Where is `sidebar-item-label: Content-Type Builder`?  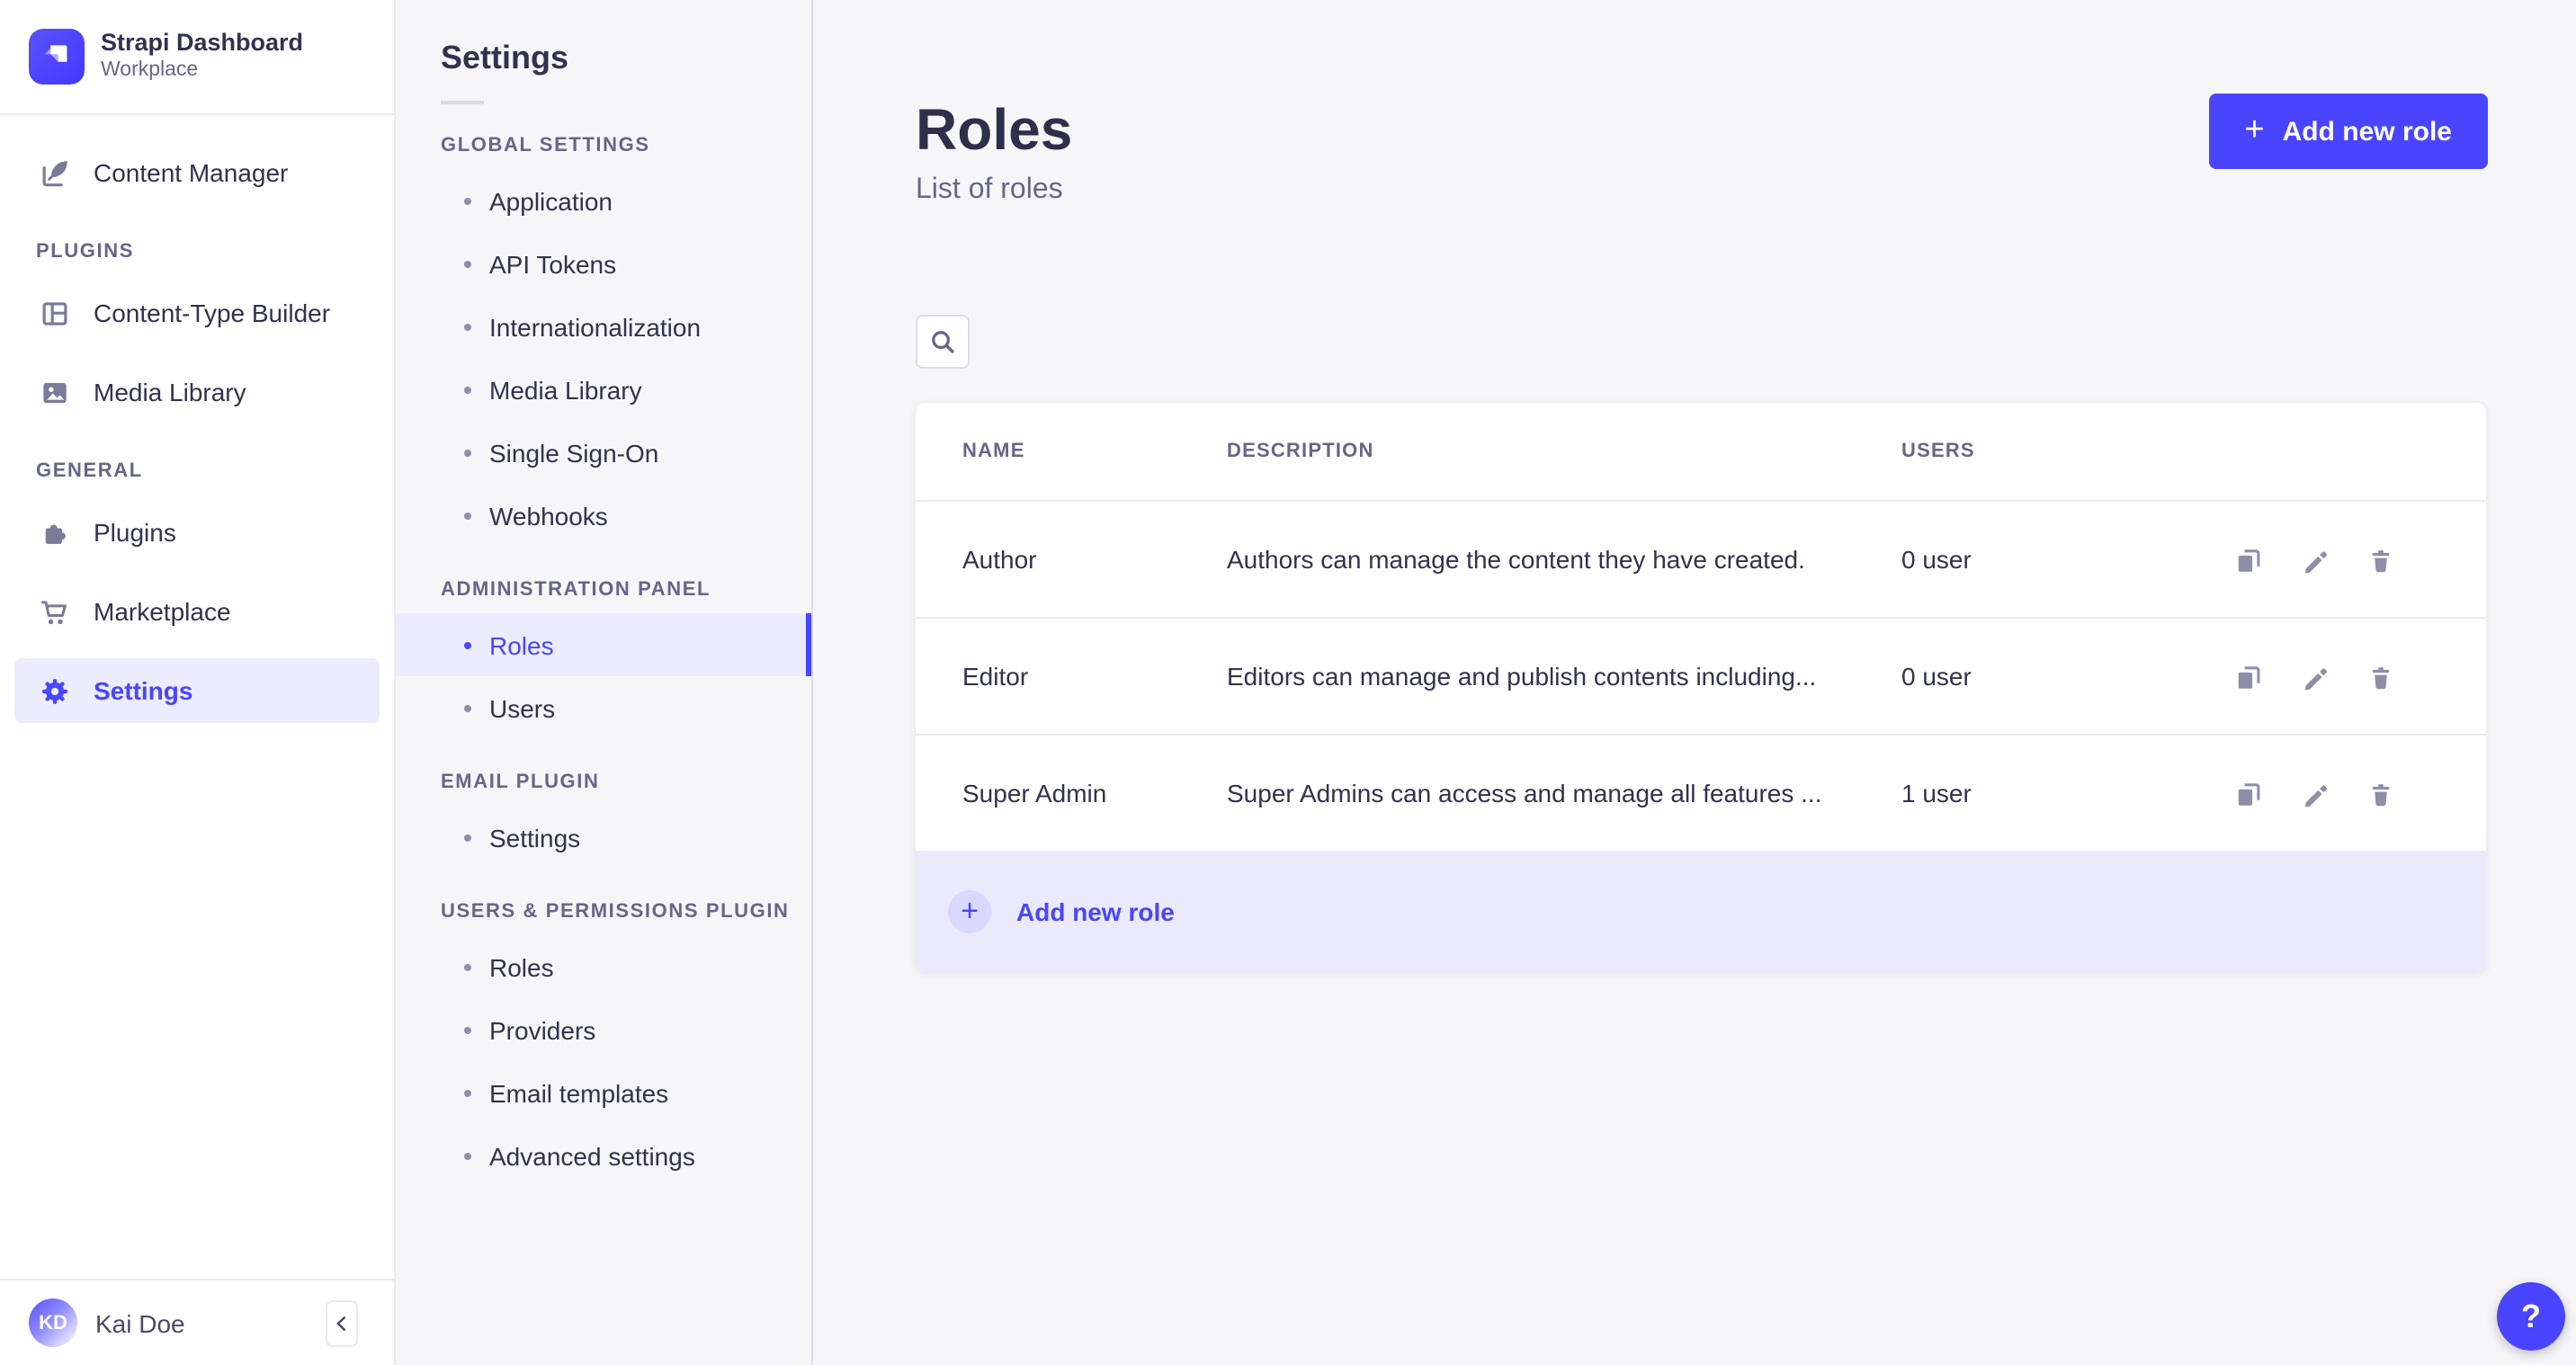 sidebar-item-label: Content-Type Builder is located at coordinates (212, 313).